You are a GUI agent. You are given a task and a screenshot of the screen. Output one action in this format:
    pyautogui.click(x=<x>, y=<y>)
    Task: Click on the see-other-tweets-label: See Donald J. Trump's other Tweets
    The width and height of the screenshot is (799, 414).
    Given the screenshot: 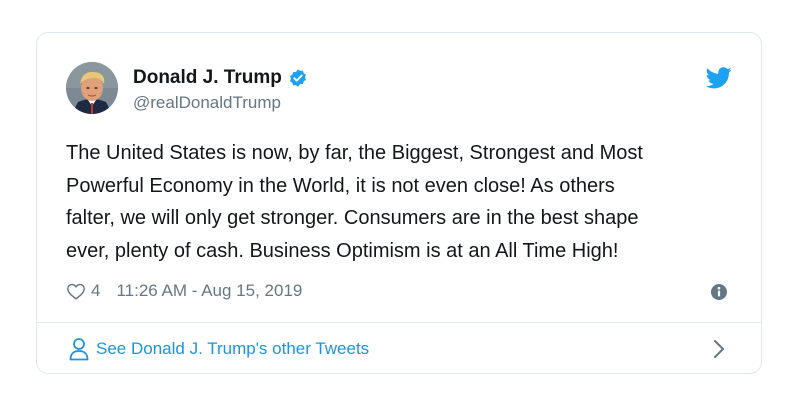 What is the action you would take?
    pyautogui.click(x=233, y=348)
    